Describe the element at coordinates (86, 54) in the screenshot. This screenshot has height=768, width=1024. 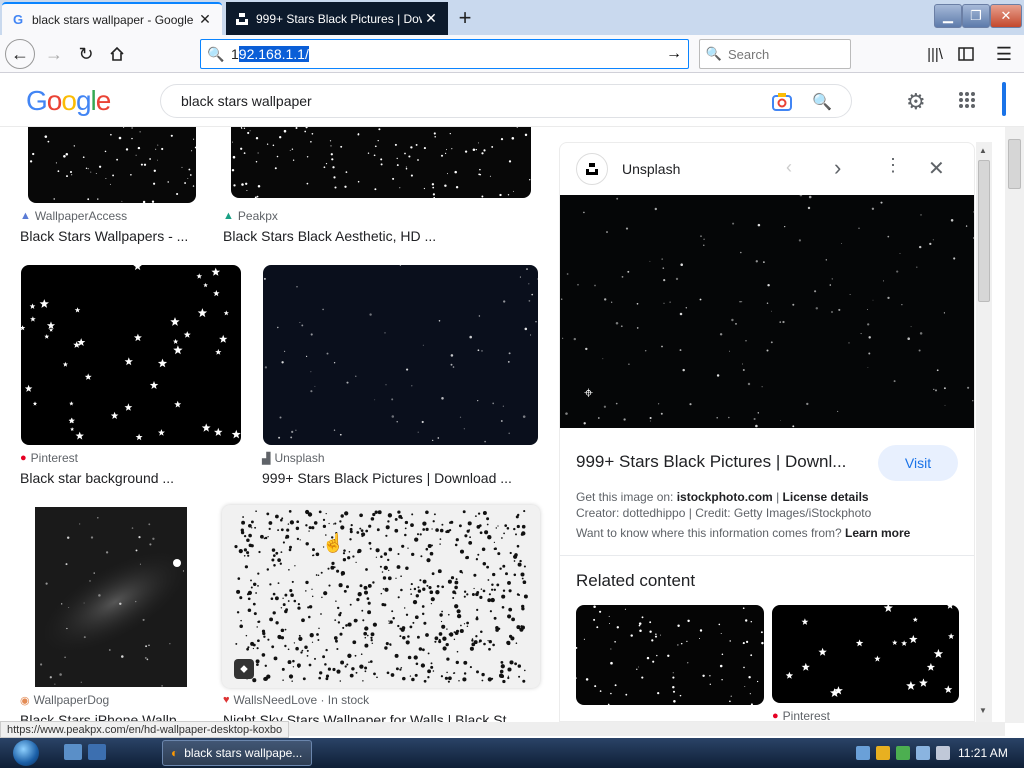
I see `reload-button: ↻` at that location.